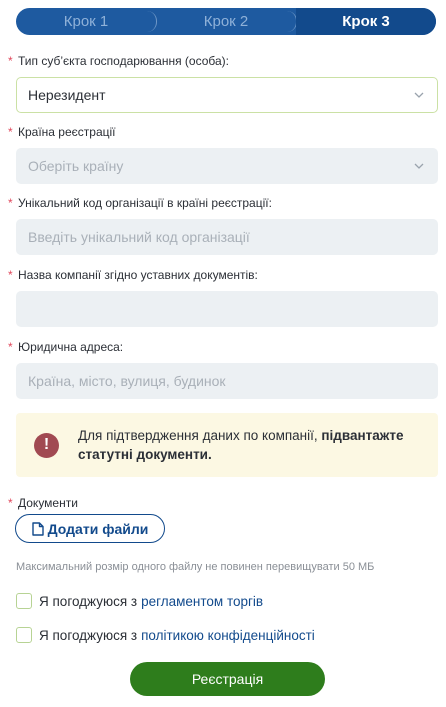 This screenshot has width=446, height=707. I want to click on step-1: Крок 1, so click(86, 21).